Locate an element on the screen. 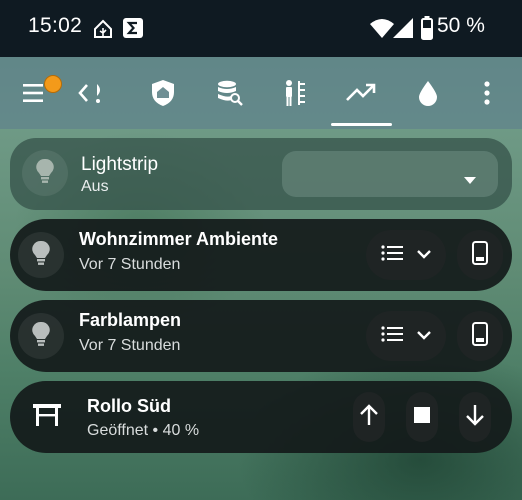 The image size is (522, 500). tab-person is located at coordinates (295, 93).